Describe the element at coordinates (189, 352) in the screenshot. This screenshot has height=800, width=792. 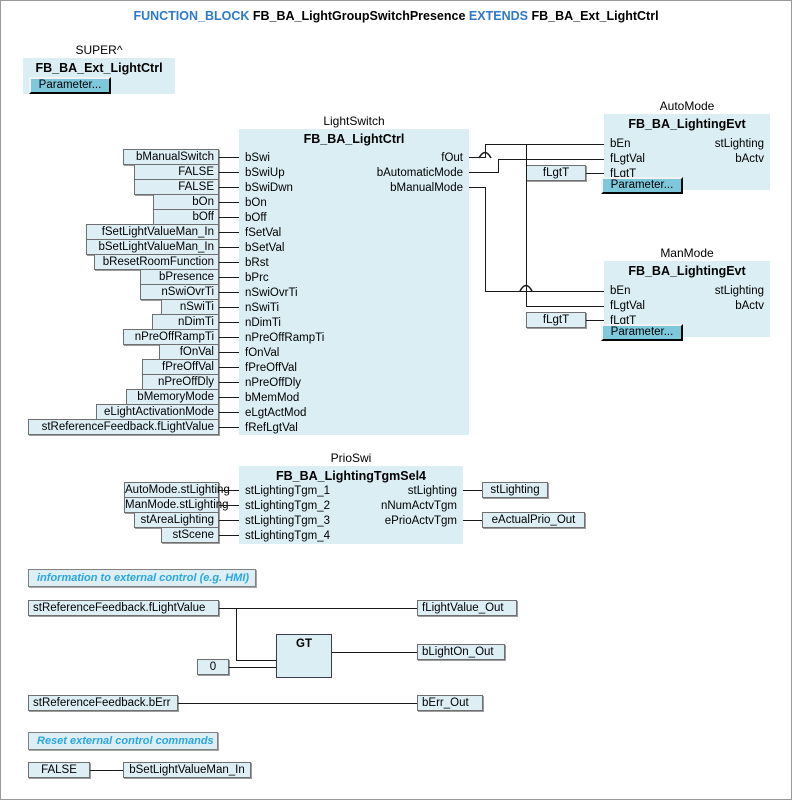
I see `var-fOnVal: fOnVal` at that location.